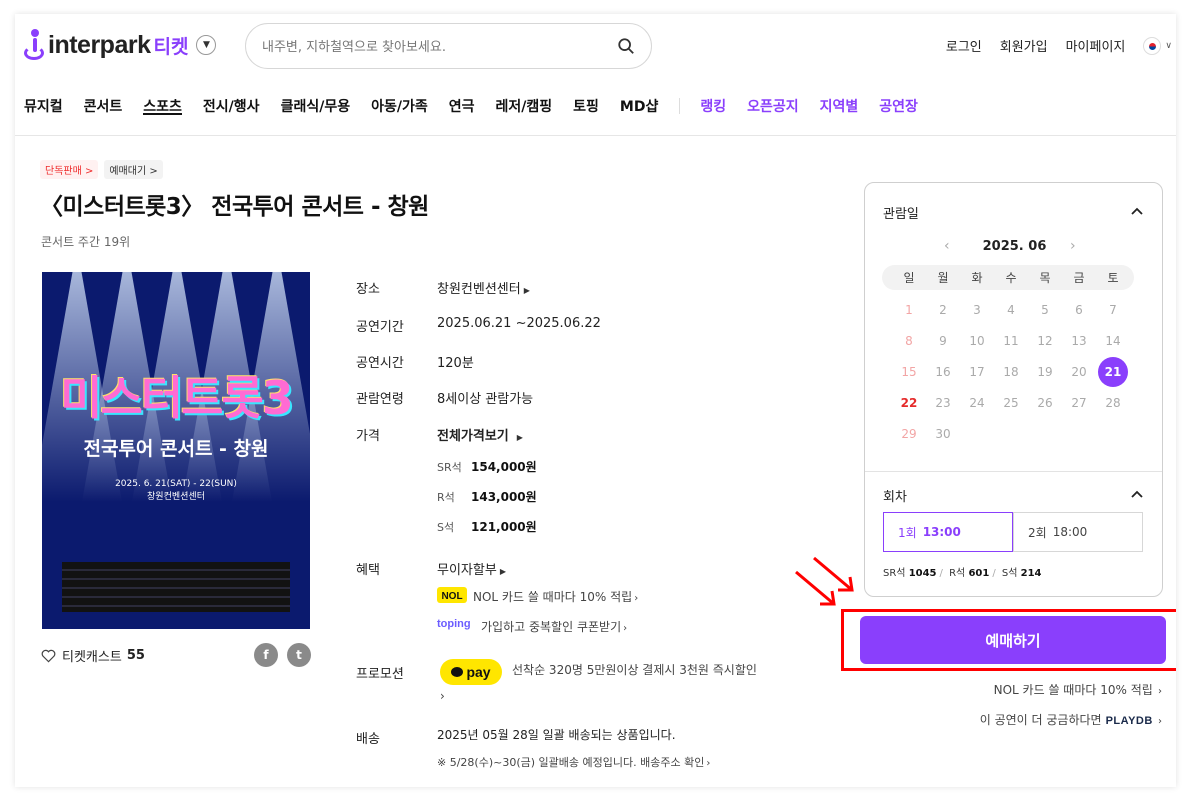 The image size is (1191, 802). I want to click on calendar-day: 30, so click(943, 434).